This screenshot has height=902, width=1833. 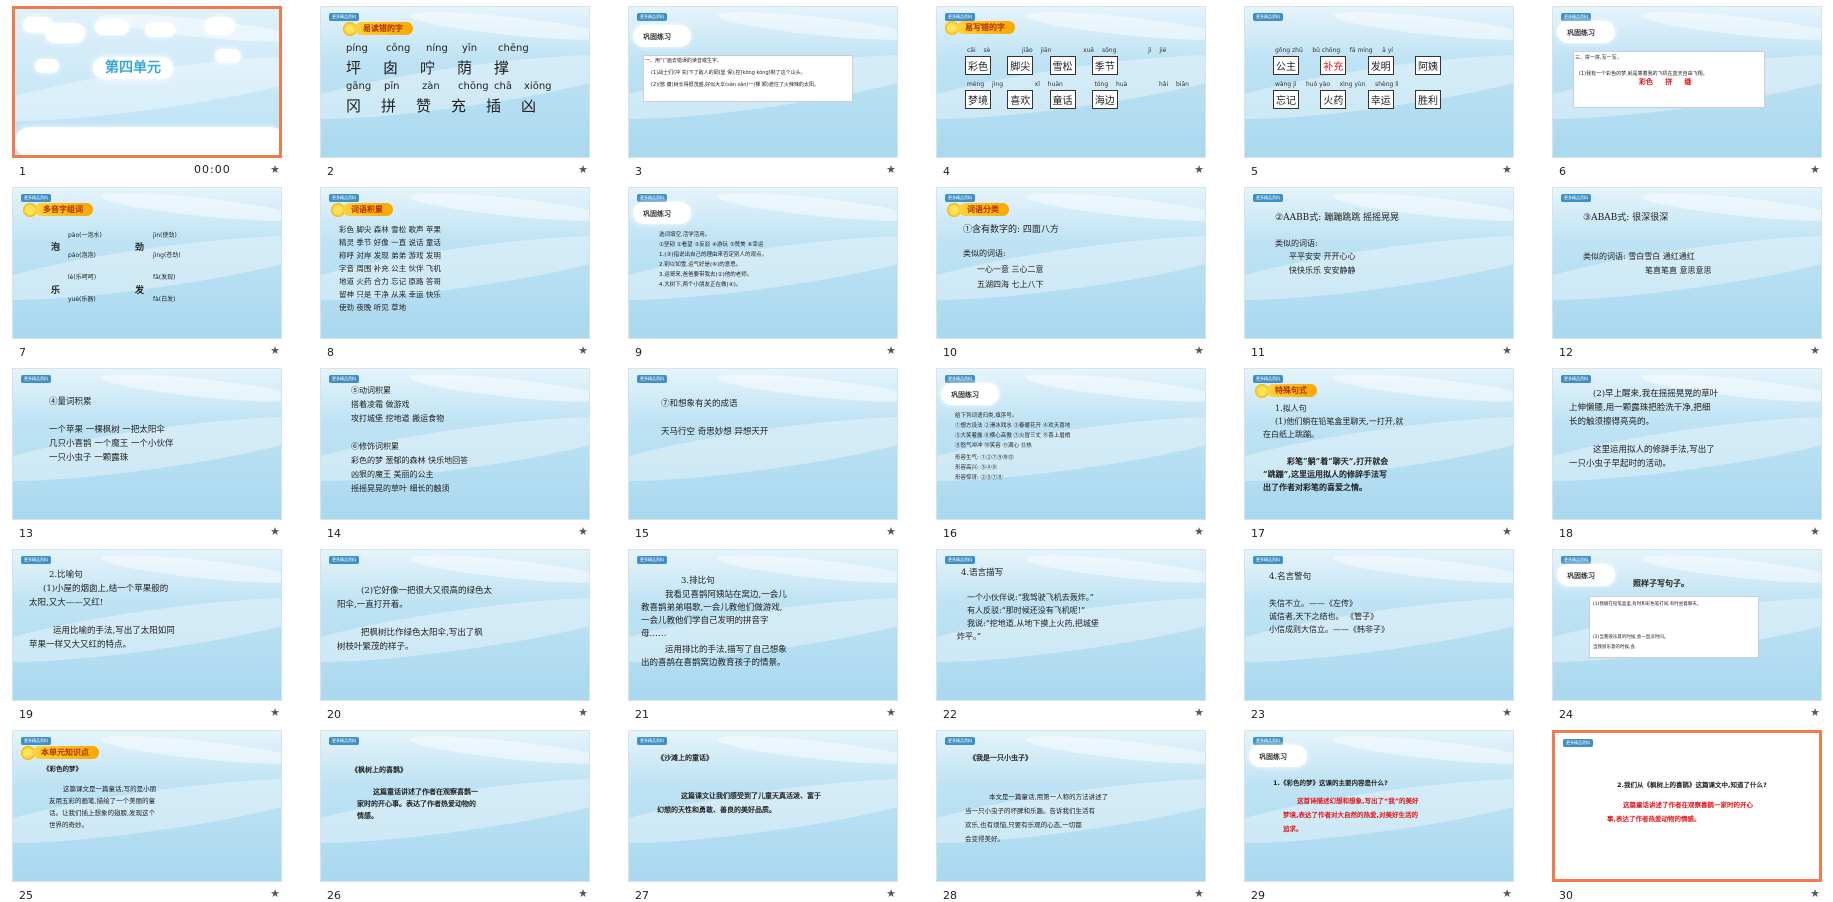 I want to click on hanzi-row-2: 冈拼赞充插凶, so click(x=451, y=106).